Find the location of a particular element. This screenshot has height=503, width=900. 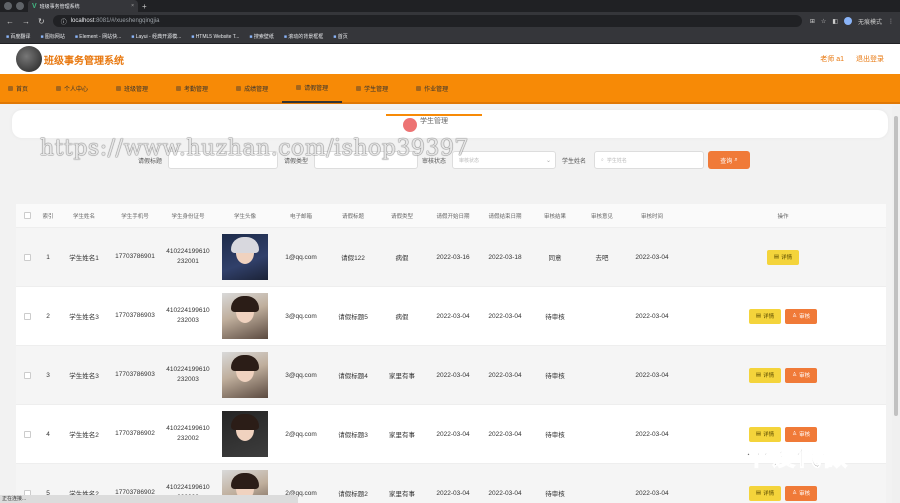

extensions-icon: ◧ is located at coordinates (835, 21).